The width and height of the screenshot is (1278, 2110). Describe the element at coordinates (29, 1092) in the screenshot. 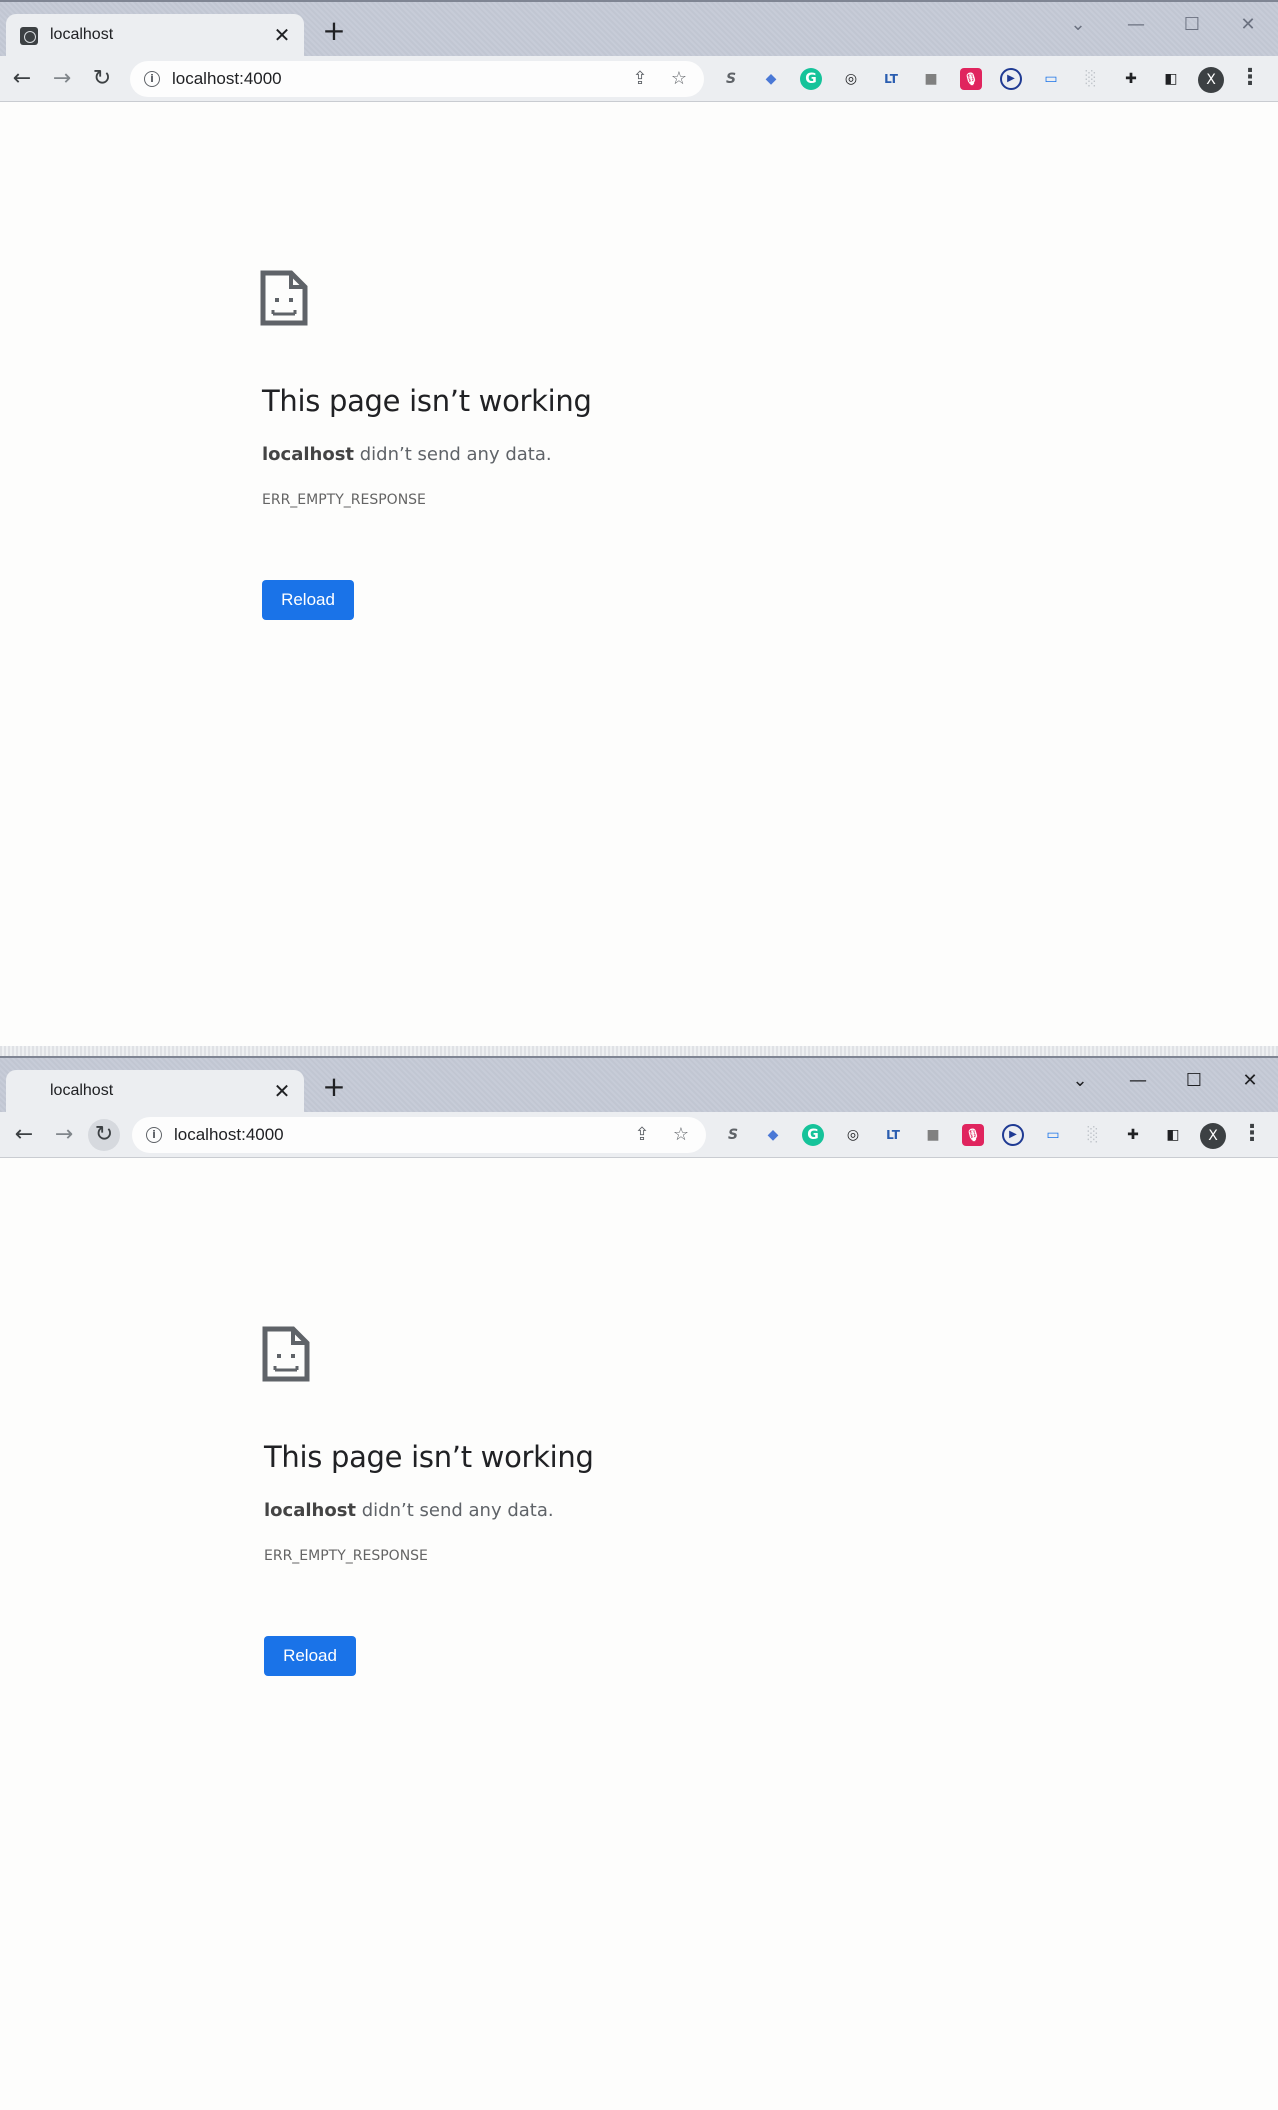

I see `loading-favicon-icon` at that location.